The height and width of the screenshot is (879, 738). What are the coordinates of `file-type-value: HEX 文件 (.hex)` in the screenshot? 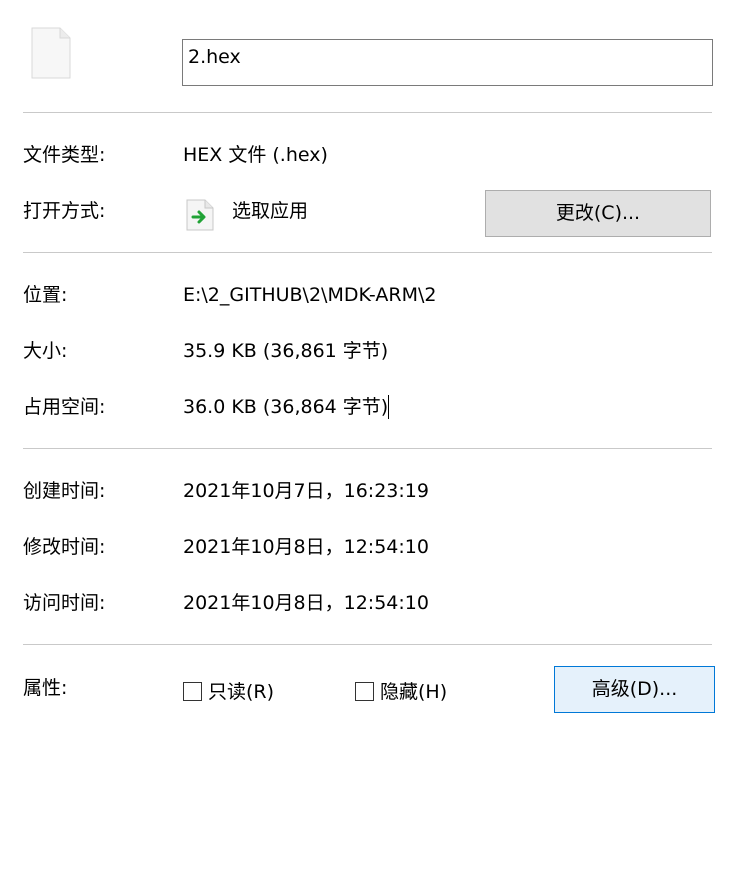 It's located at (255, 155).